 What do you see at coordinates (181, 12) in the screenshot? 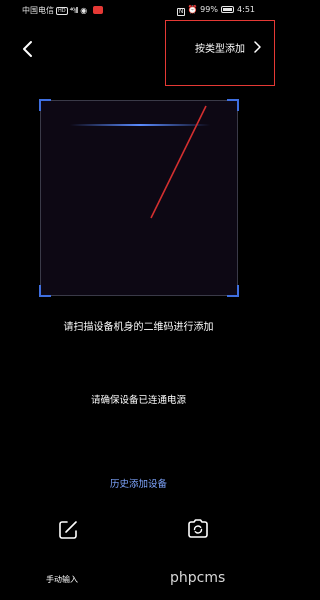
I see `nfc-icon: N` at bounding box center [181, 12].